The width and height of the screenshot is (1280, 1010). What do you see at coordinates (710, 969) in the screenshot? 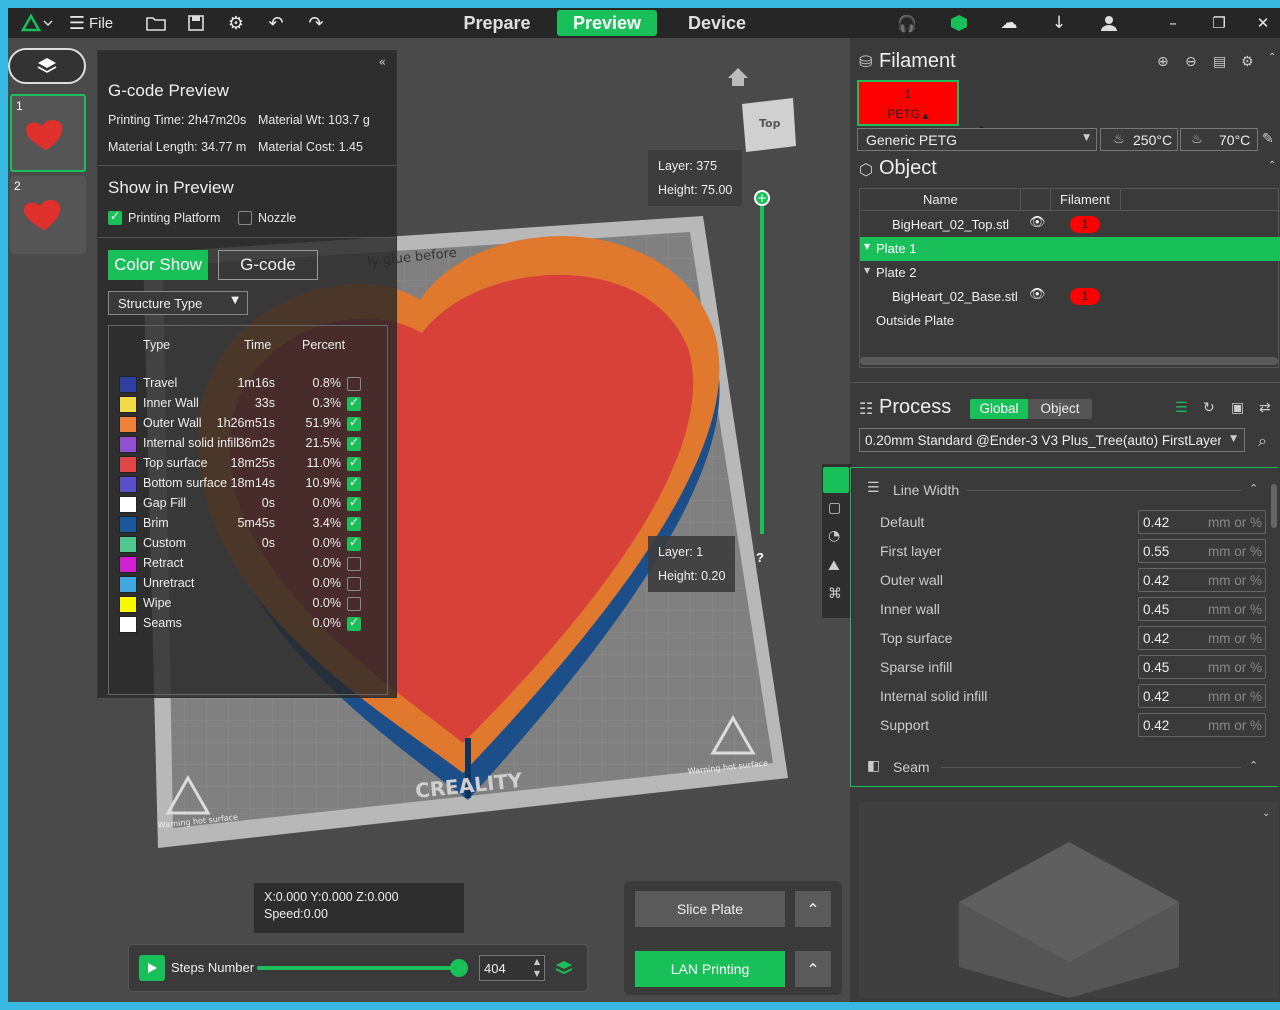
I see `lan-printing-button: LAN Printing` at bounding box center [710, 969].